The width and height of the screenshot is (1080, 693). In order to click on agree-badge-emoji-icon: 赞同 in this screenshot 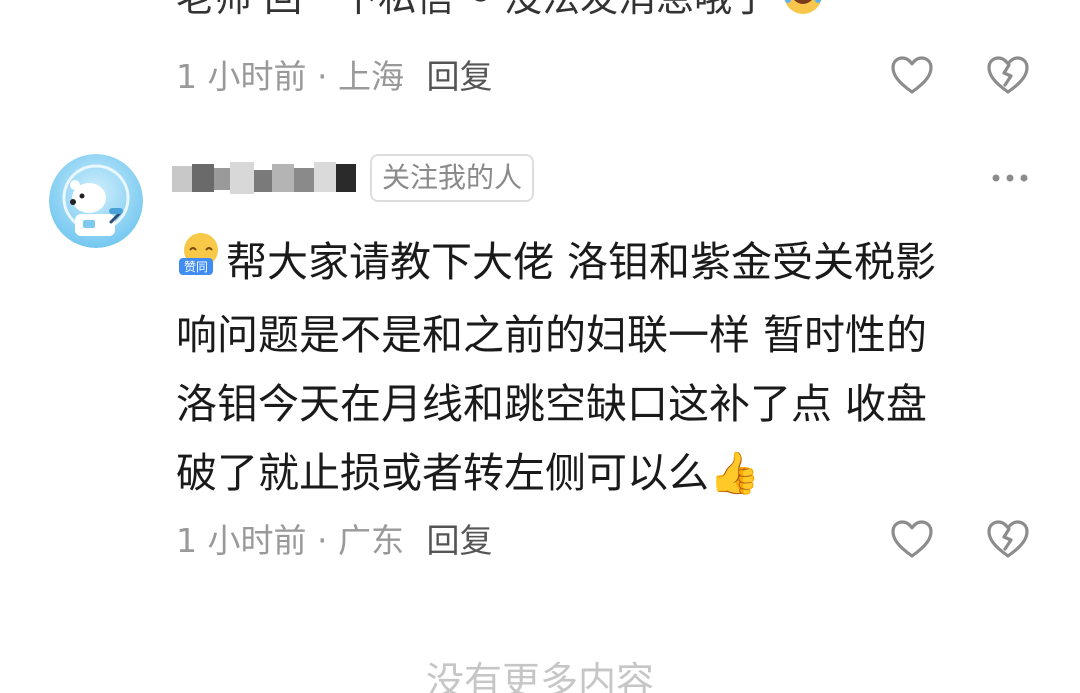, I will do `click(201, 265)`.